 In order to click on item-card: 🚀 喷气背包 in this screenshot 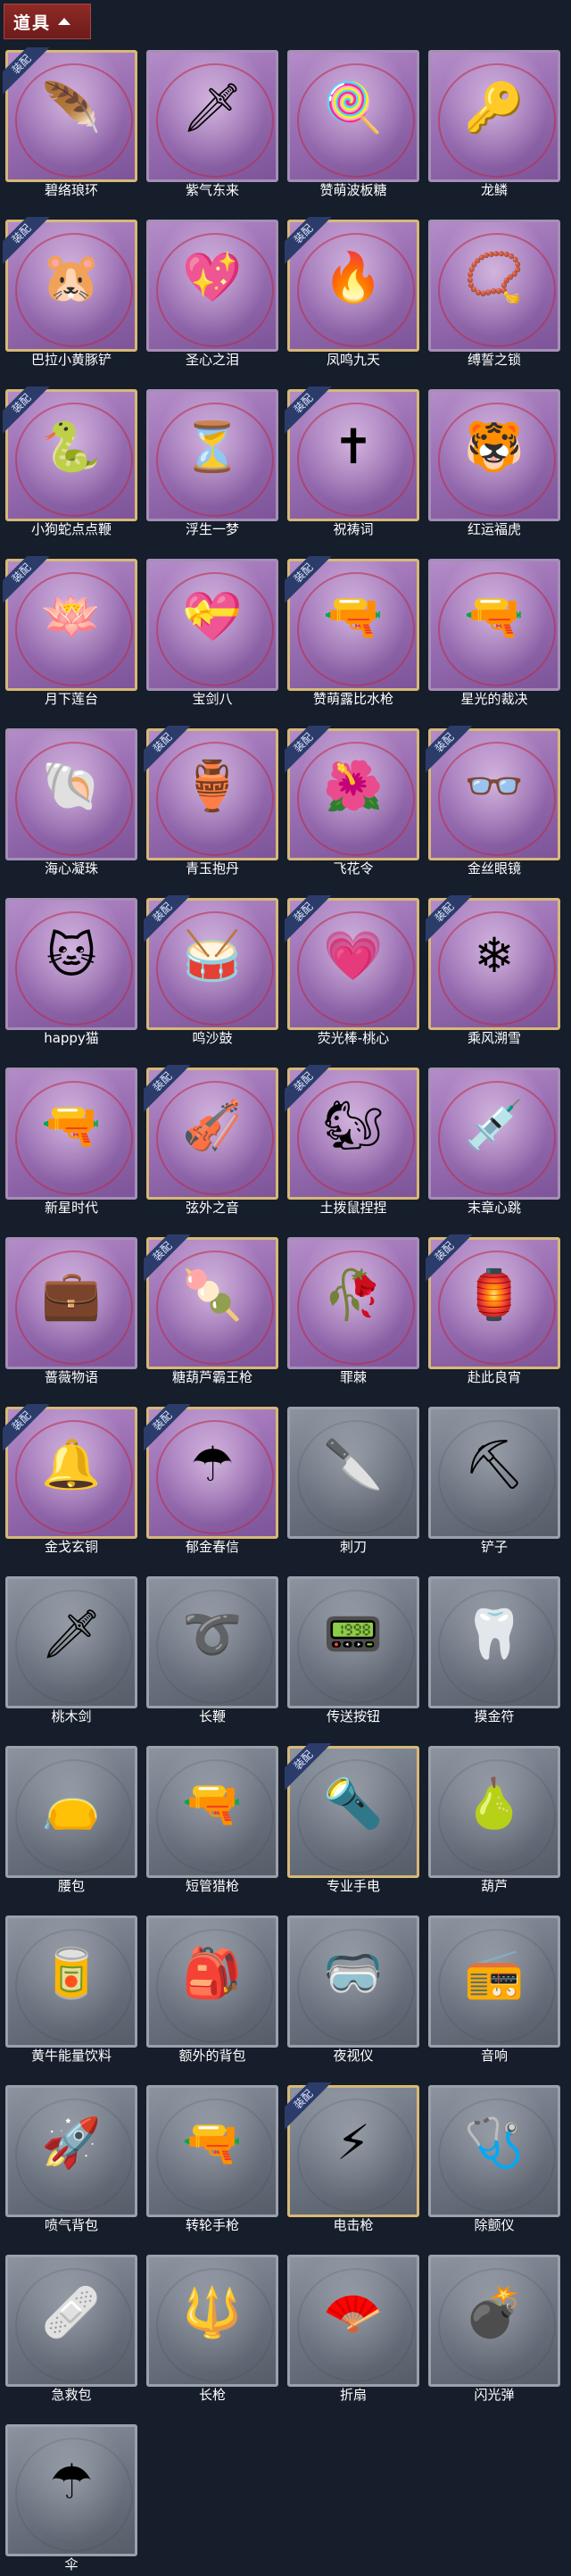, I will do `click(71, 2159)`.